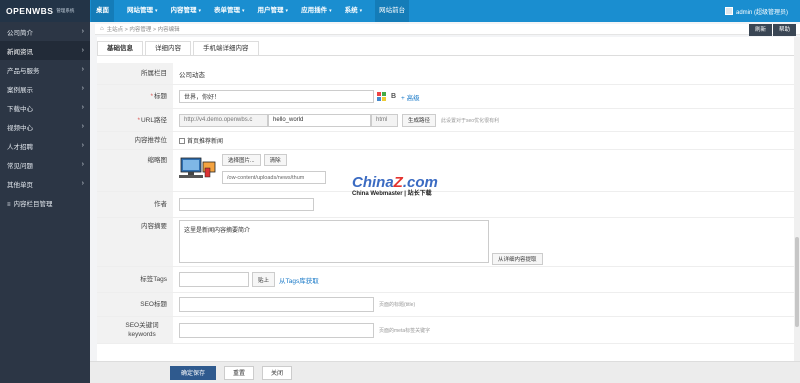 This screenshot has width=800, height=383. What do you see at coordinates (23, 71) in the screenshot?
I see `sidebar-item-label: 产品与服务` at bounding box center [23, 71].